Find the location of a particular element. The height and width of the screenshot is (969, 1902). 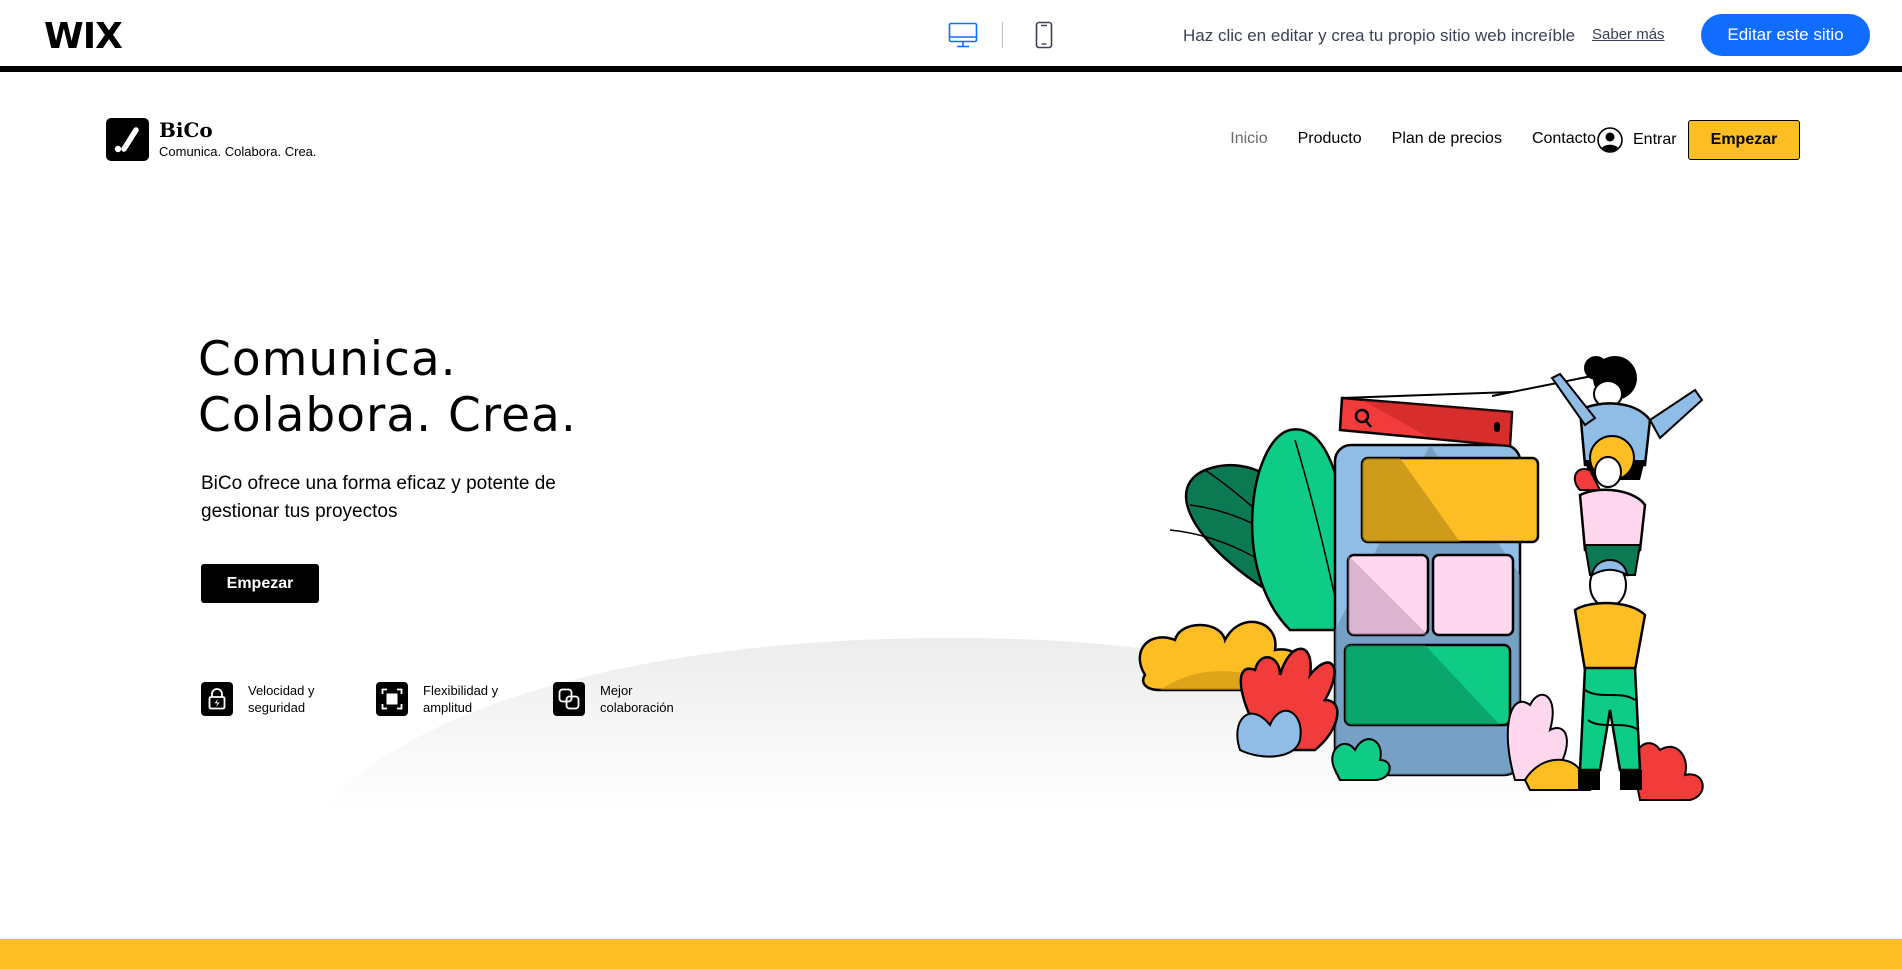

nav-item-plan-de-precios: Plan de precios is located at coordinates (1447, 139).